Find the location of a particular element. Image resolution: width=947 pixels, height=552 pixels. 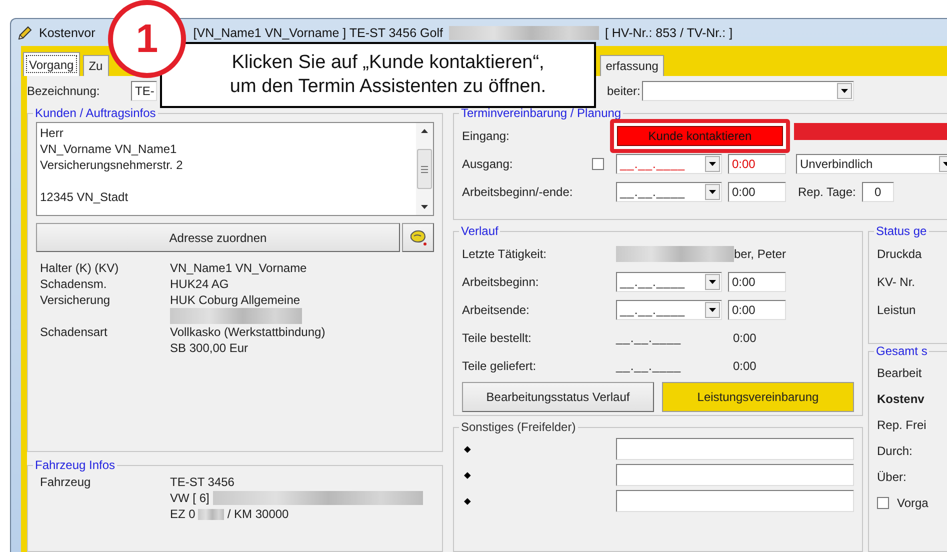

assign-address-button: Adresse zuordnen is located at coordinates (218, 237).